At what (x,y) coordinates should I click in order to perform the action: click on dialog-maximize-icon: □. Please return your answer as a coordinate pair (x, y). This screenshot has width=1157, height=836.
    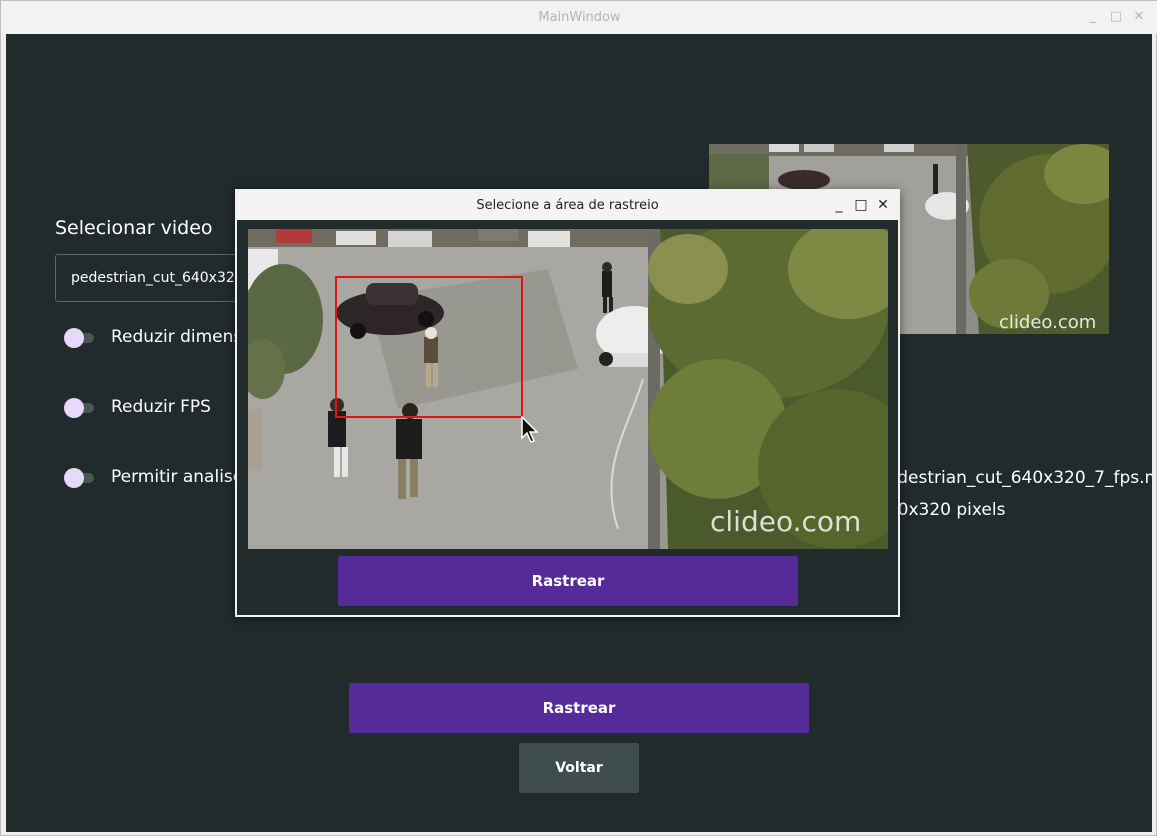
    Looking at the image, I should click on (861, 205).